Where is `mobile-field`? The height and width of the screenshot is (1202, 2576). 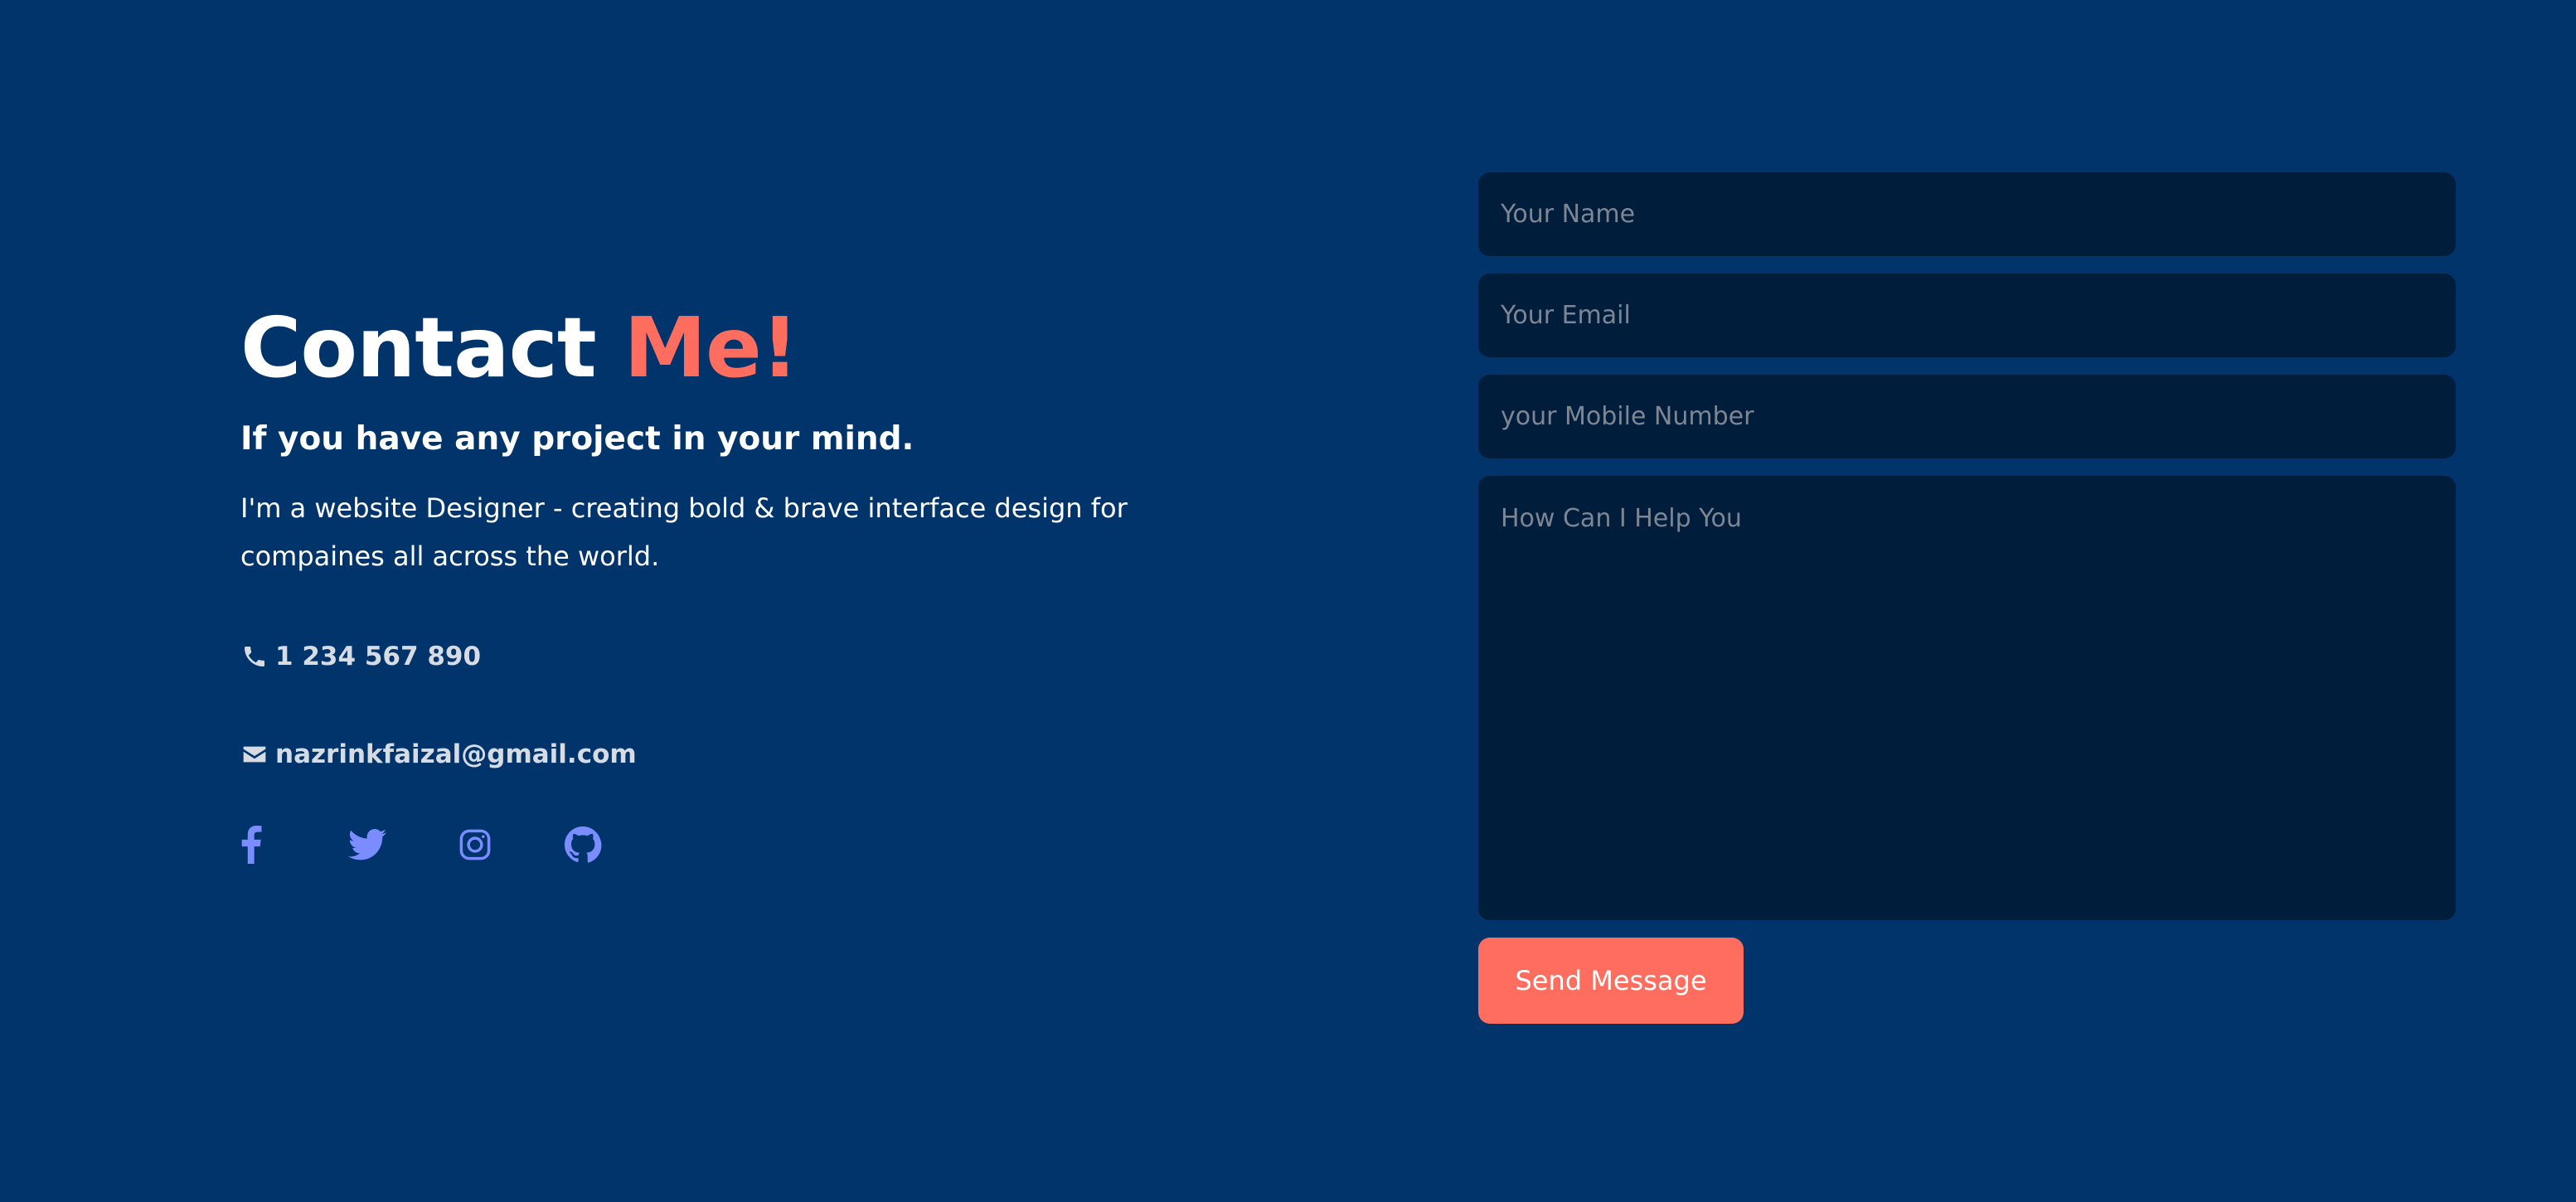
mobile-field is located at coordinates (1967, 417).